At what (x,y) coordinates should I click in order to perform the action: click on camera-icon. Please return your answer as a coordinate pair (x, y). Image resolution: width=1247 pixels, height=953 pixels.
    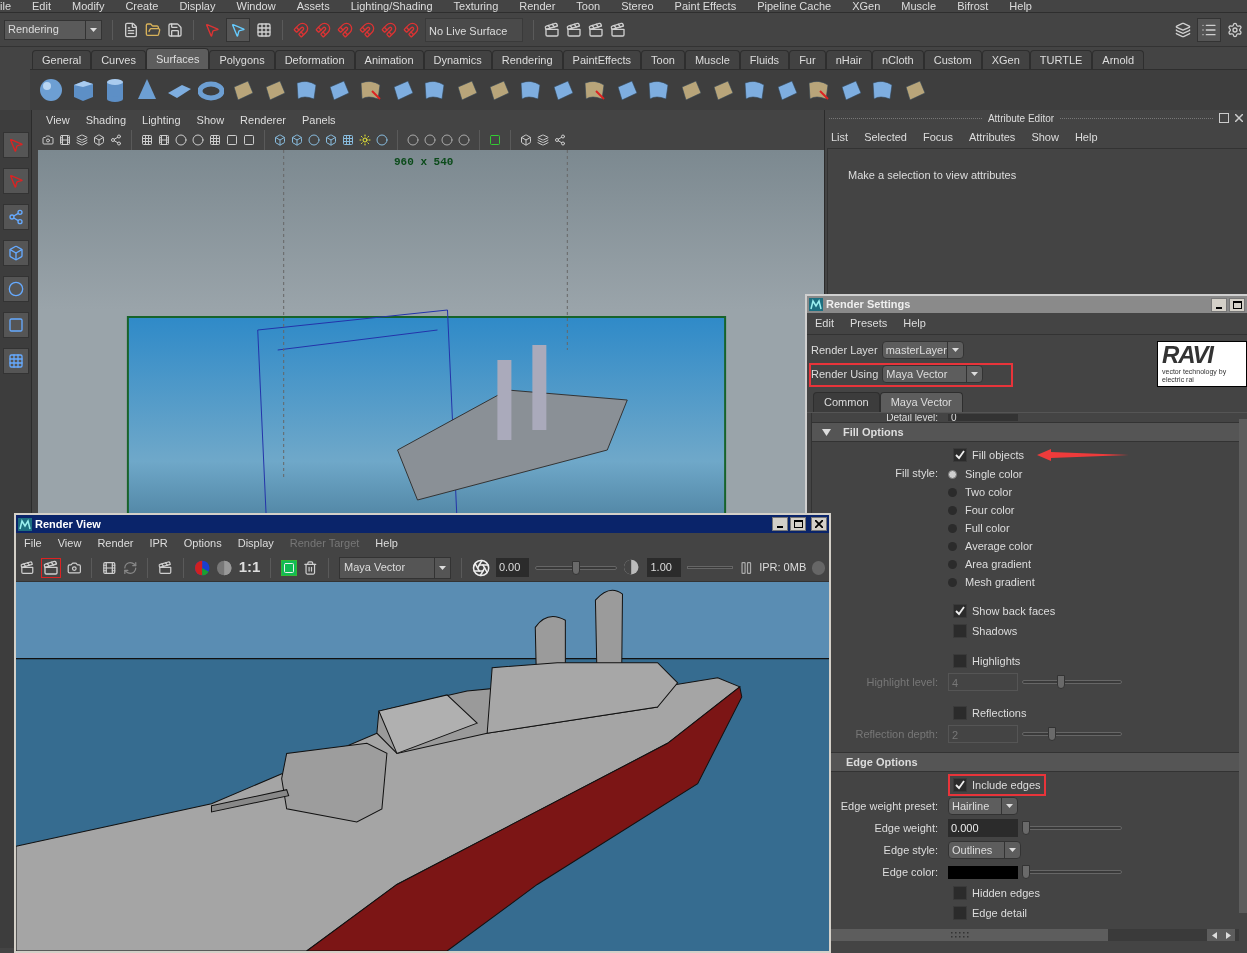
    Looking at the image, I should click on (74, 567).